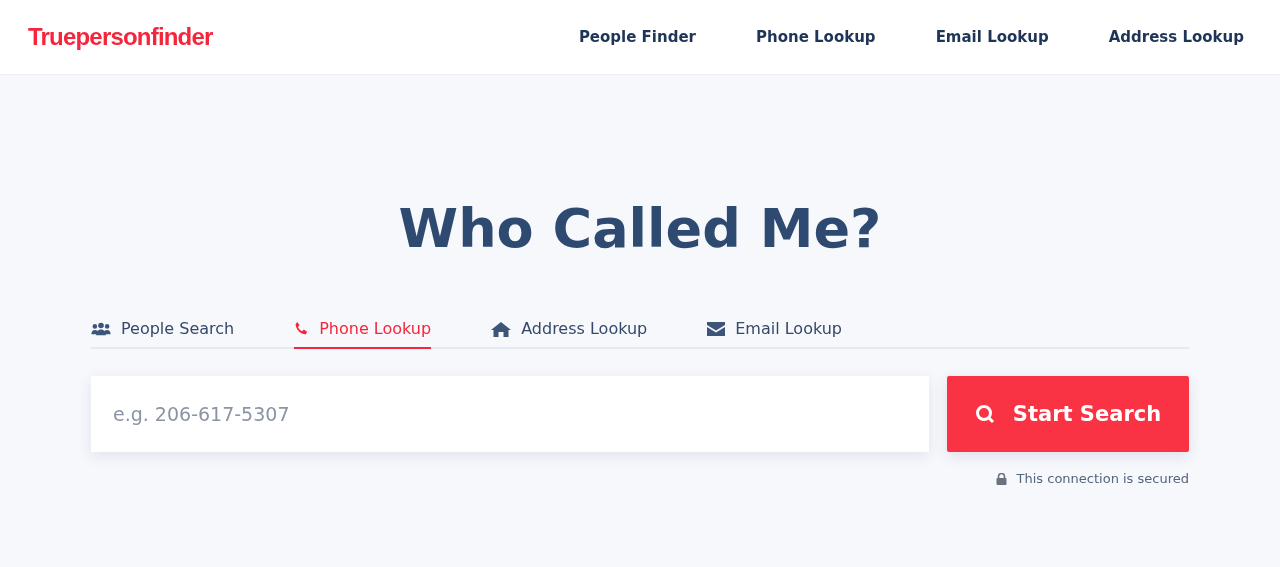 The width and height of the screenshot is (1280, 567). What do you see at coordinates (1068, 414) in the screenshot?
I see `start-search-button: Start Search` at bounding box center [1068, 414].